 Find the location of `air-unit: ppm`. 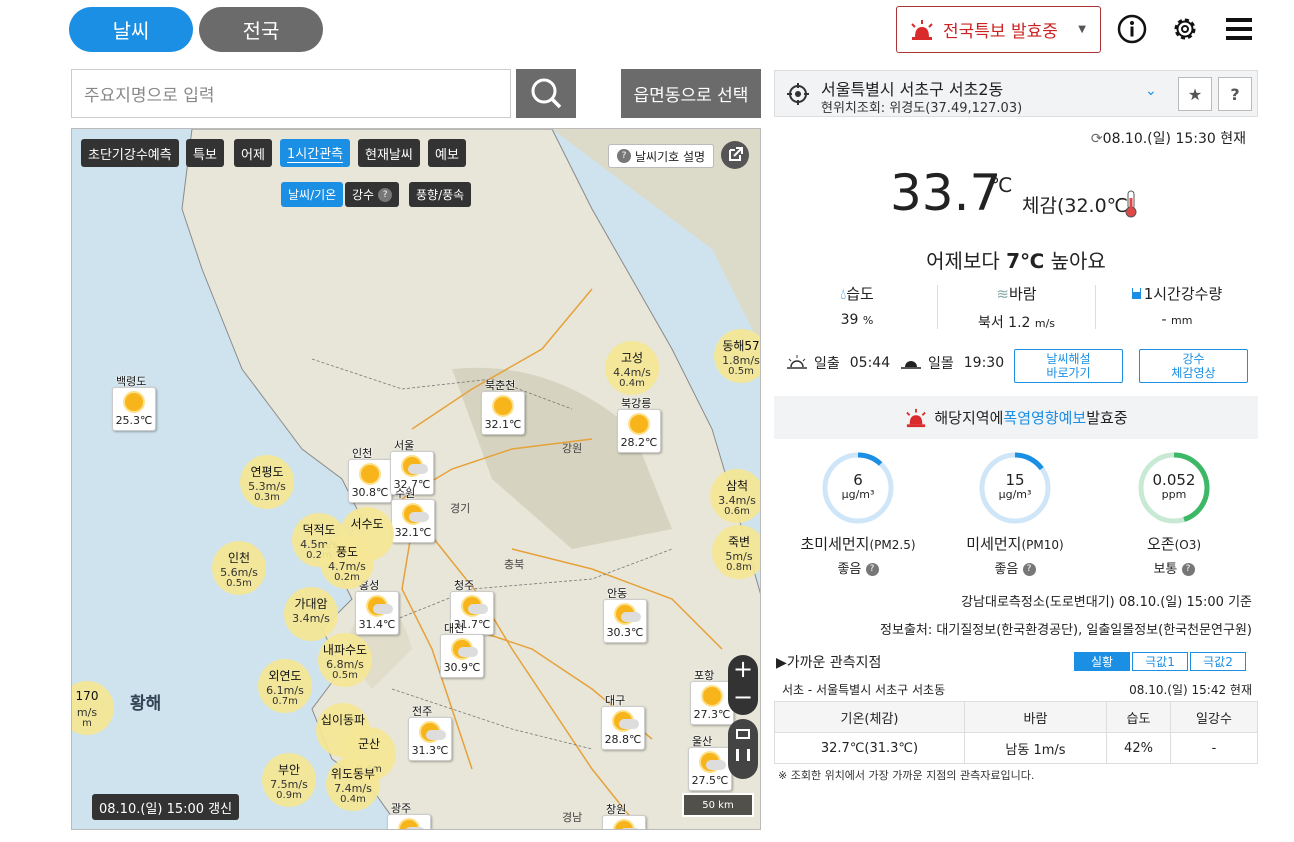

air-unit: ppm is located at coordinates (1174, 494).